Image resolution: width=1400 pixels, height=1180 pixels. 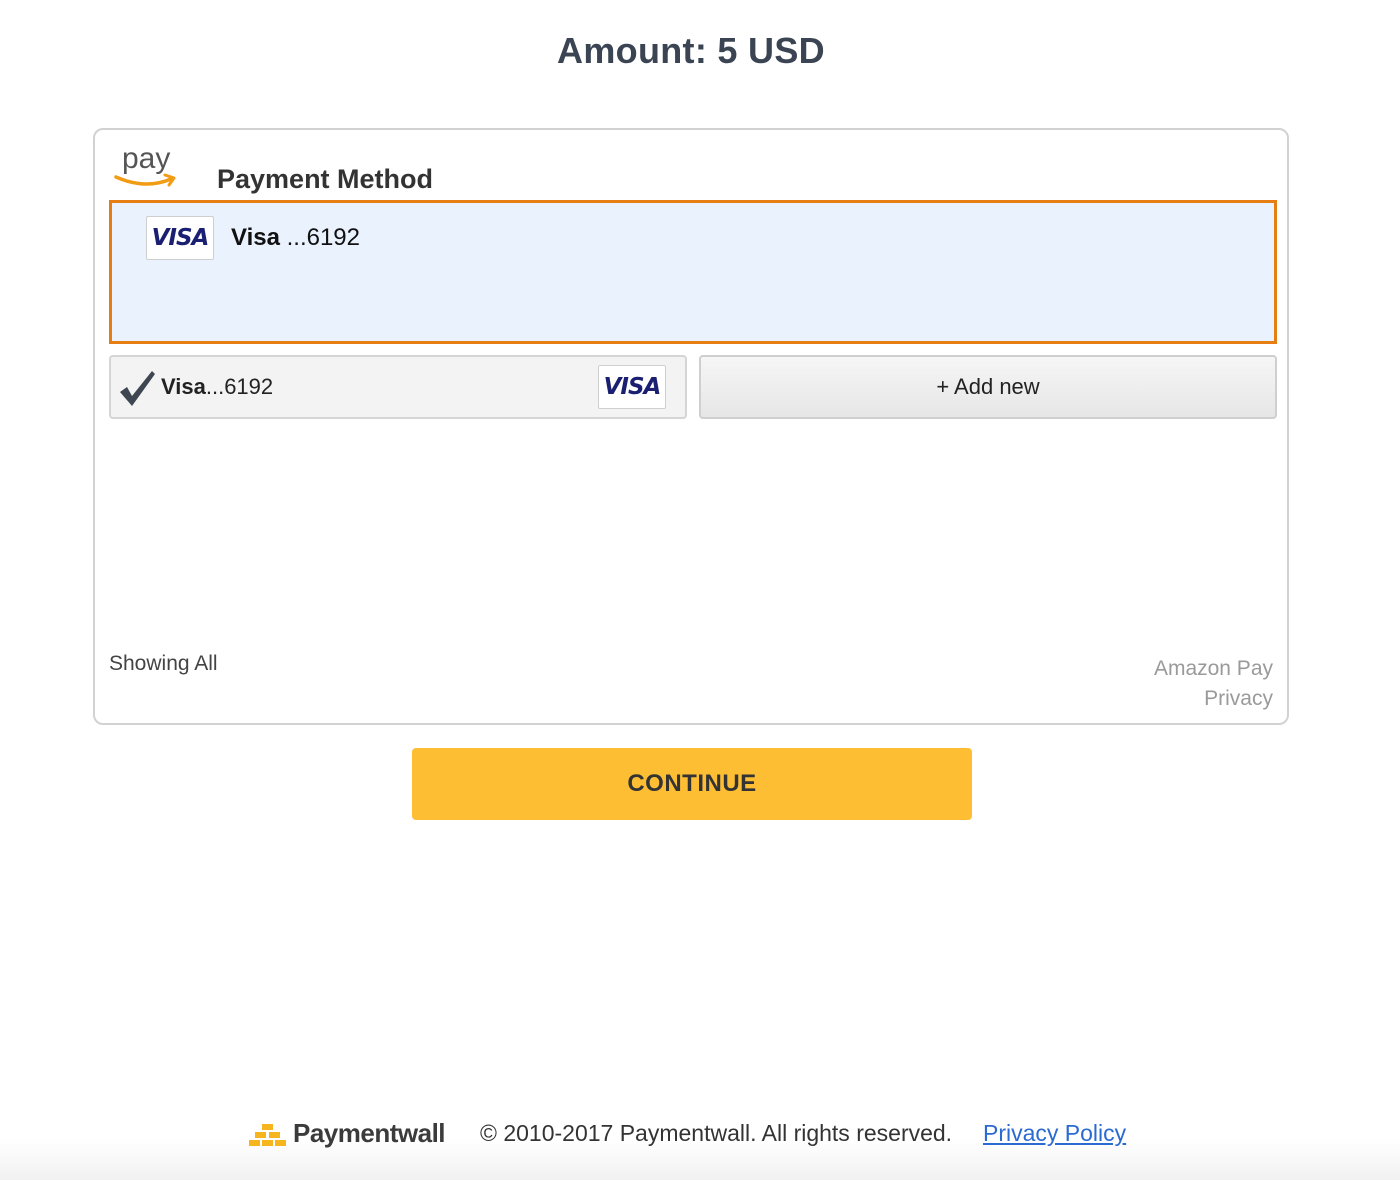 What do you see at coordinates (163, 663) in the screenshot?
I see `showing-all-label: Showing All` at bounding box center [163, 663].